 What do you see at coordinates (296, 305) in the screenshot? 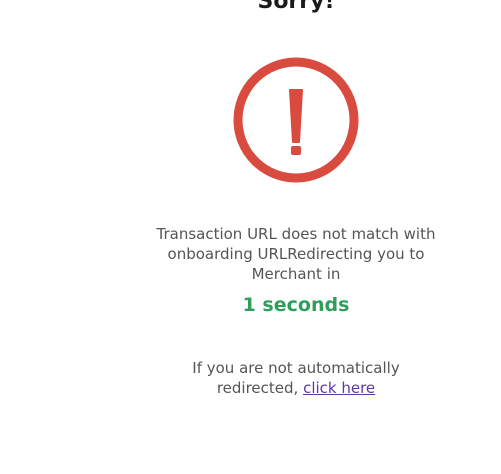
I see `redirect-countdown: 1 seconds` at bounding box center [296, 305].